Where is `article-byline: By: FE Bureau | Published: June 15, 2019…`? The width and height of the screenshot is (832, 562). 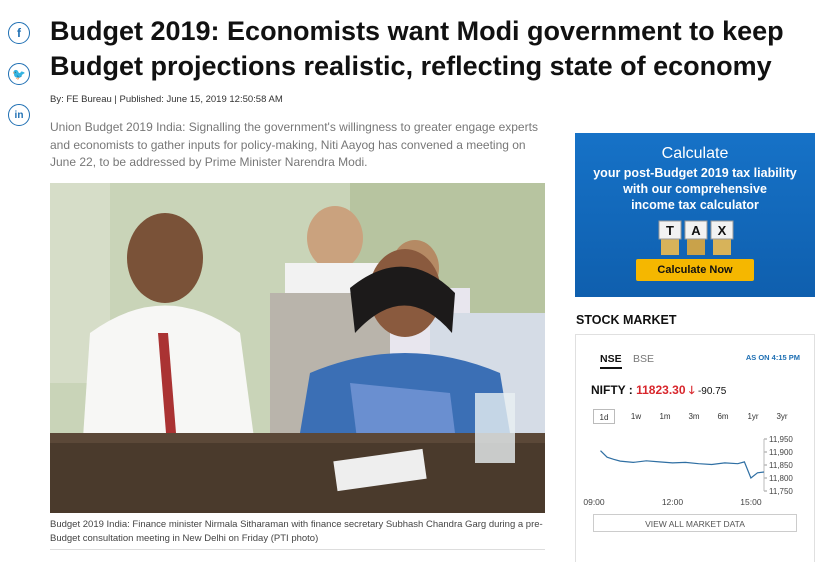
article-byline: By: FE Bureau | Published: June 15, 2019… is located at coordinates (166, 99).